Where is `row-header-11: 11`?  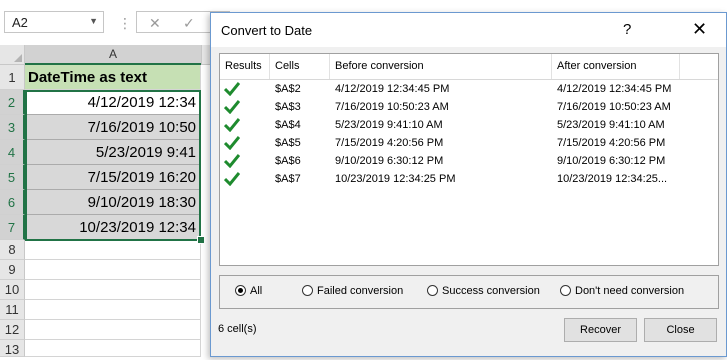
row-header-11: 11 is located at coordinates (12, 310).